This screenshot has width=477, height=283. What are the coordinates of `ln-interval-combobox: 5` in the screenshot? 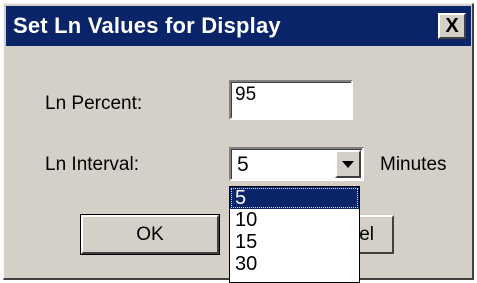 It's located at (296, 164).